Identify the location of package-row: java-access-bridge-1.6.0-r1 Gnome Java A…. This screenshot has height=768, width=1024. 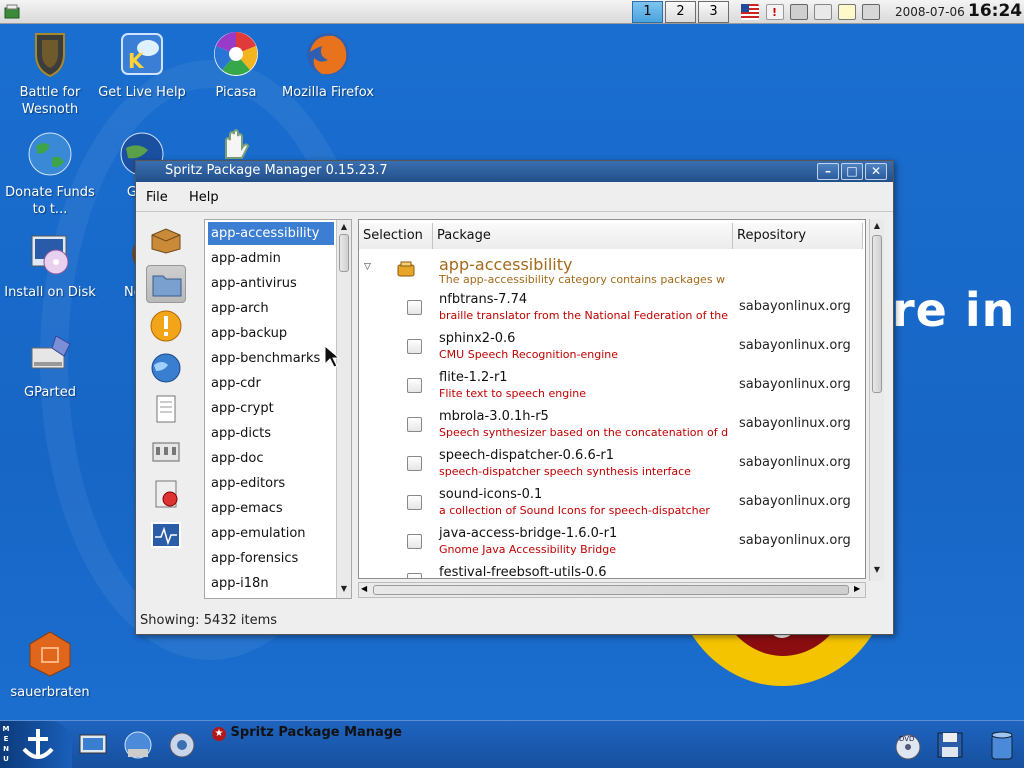
(612, 543).